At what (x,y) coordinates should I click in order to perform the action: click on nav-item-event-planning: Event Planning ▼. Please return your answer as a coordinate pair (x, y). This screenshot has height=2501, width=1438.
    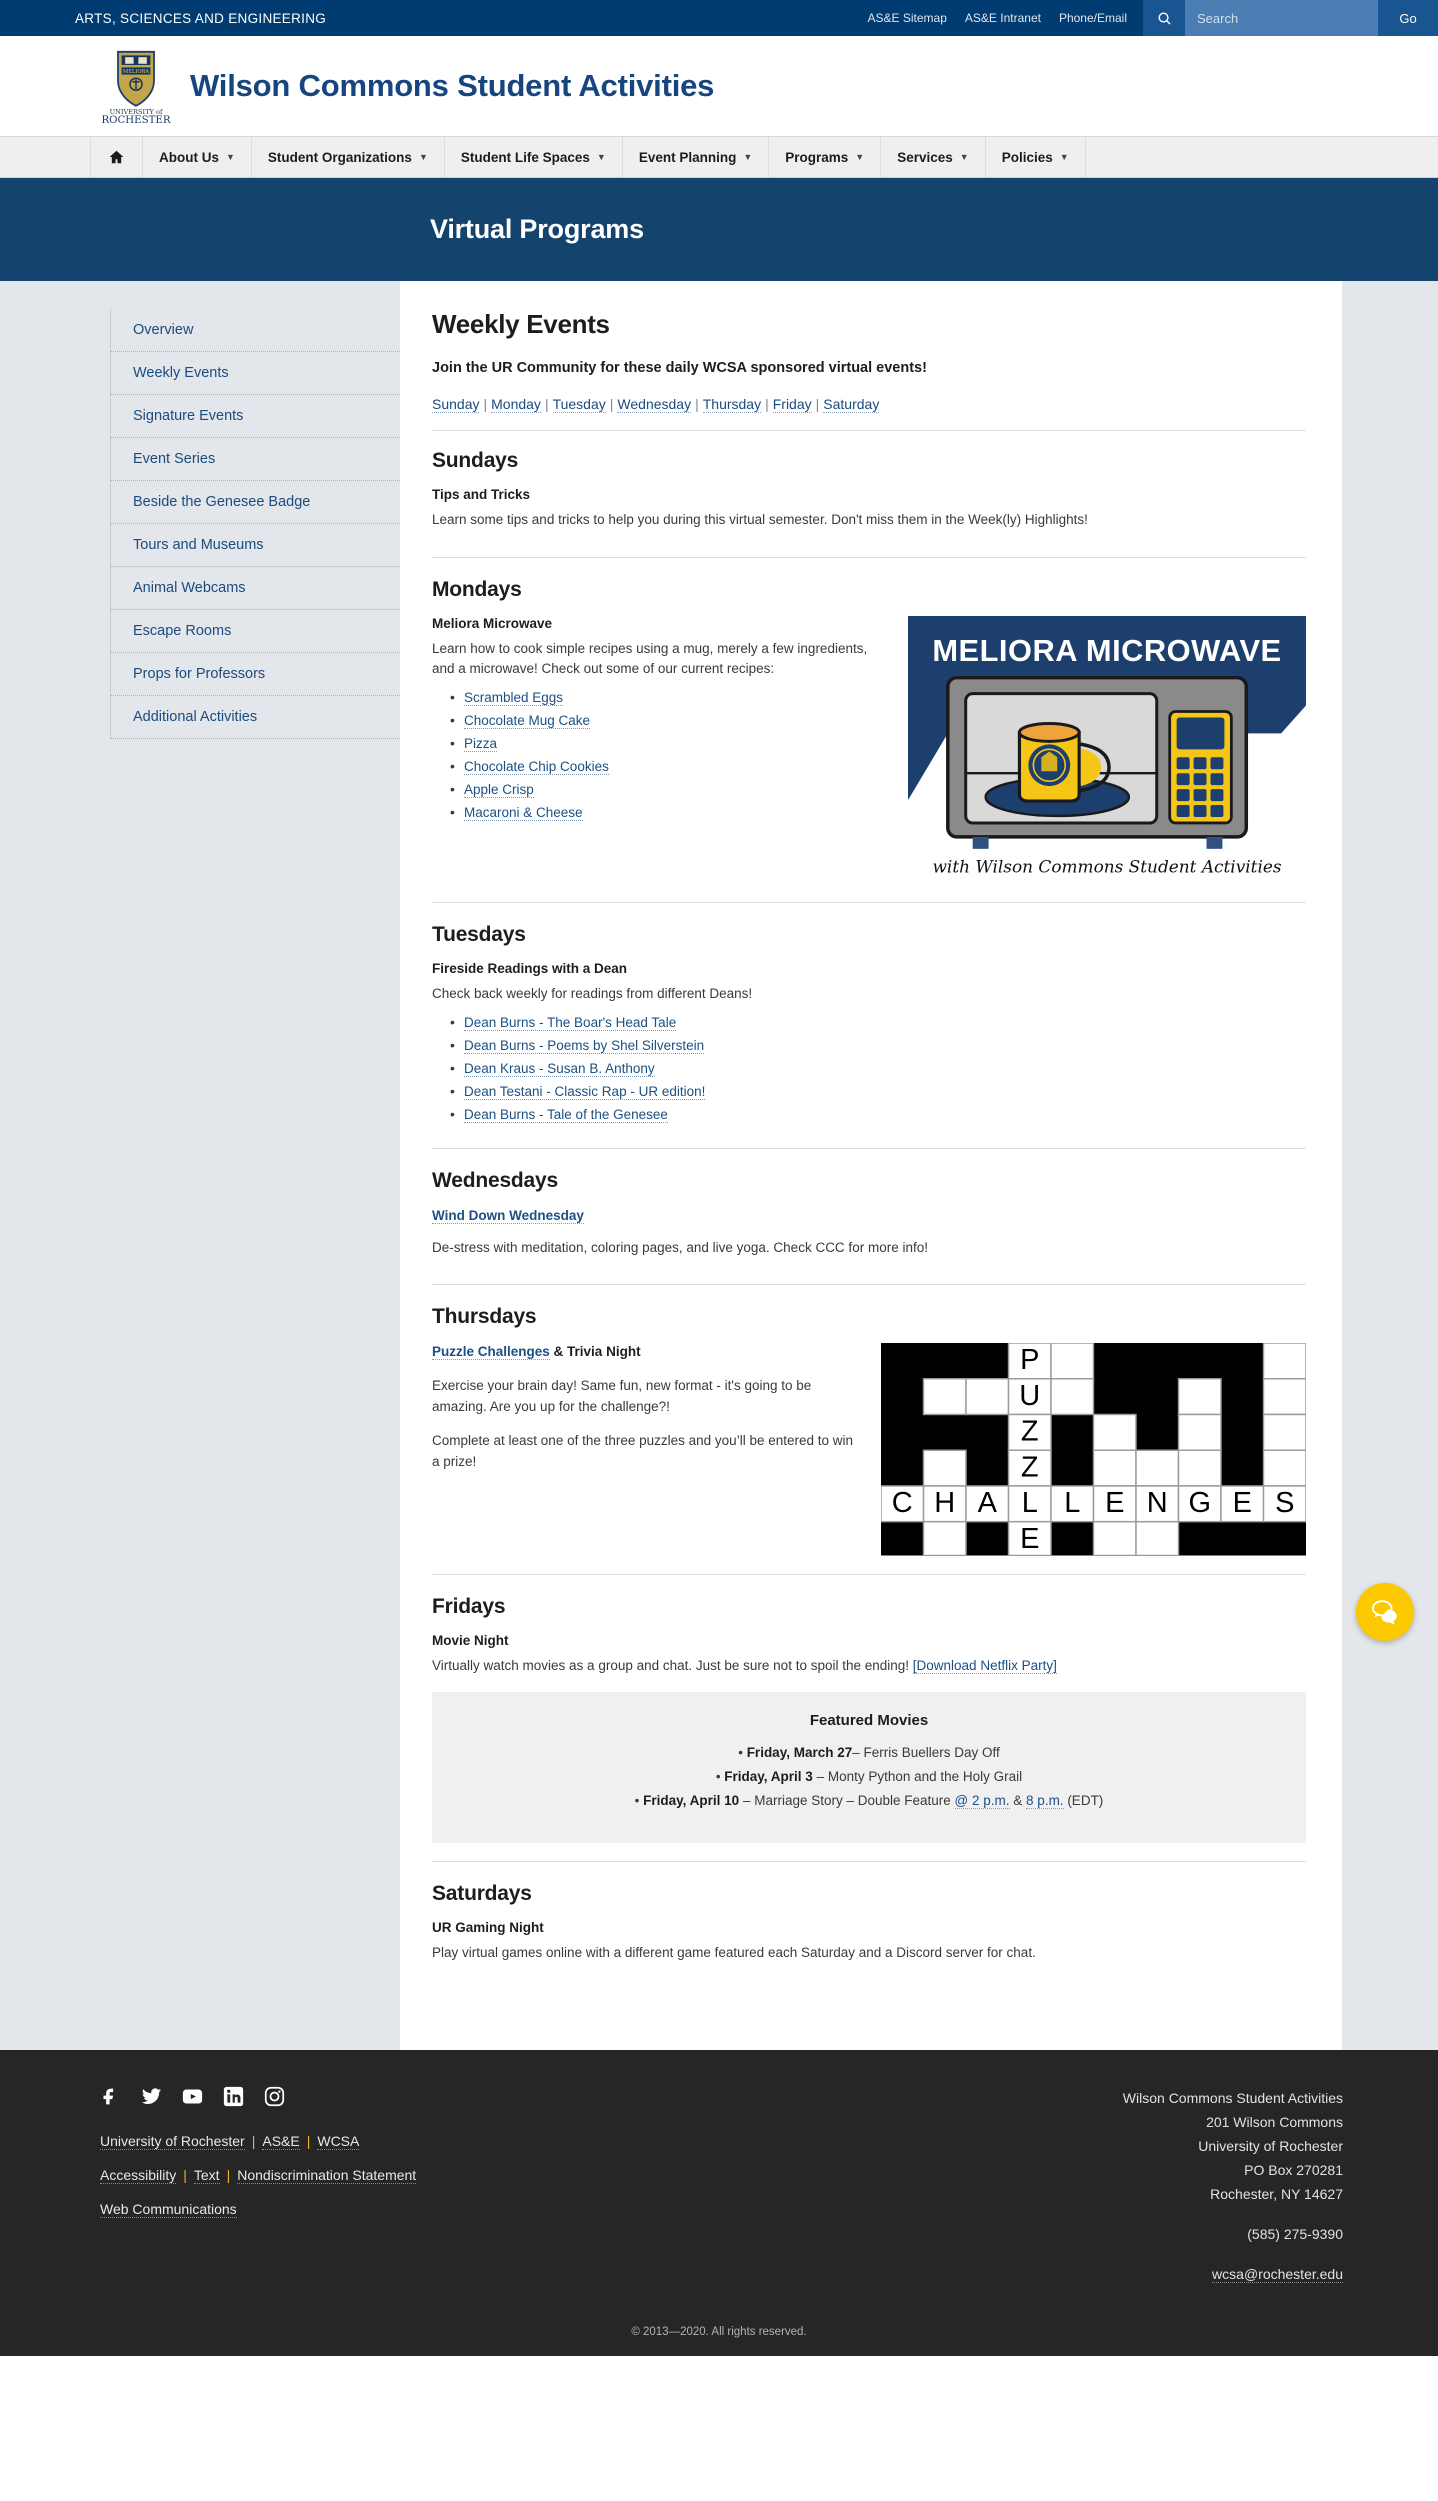
    Looking at the image, I should click on (696, 157).